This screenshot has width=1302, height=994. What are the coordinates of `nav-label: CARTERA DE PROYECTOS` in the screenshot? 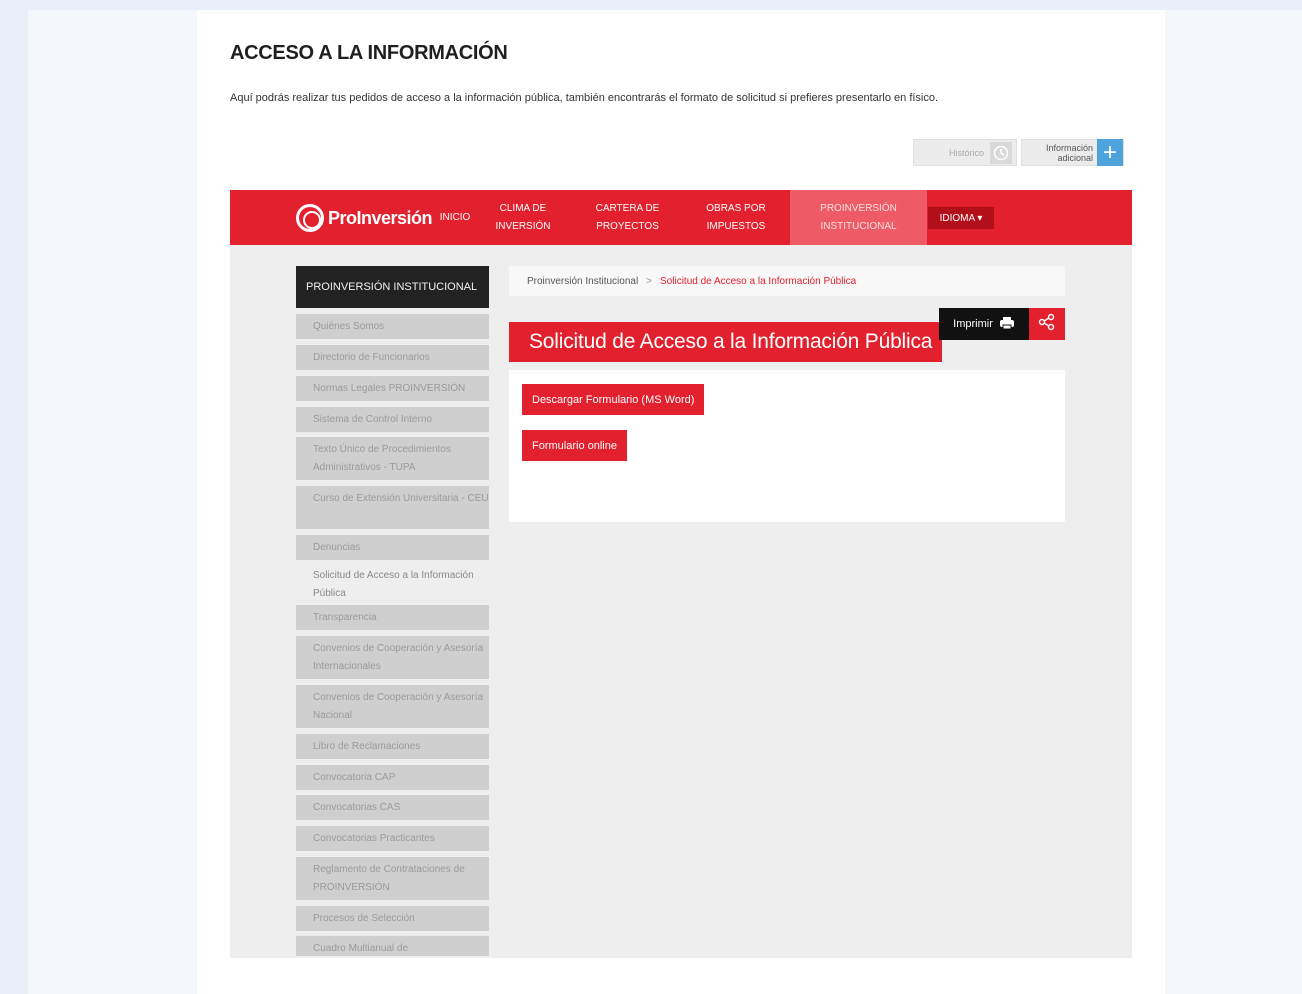 It's located at (628, 218).